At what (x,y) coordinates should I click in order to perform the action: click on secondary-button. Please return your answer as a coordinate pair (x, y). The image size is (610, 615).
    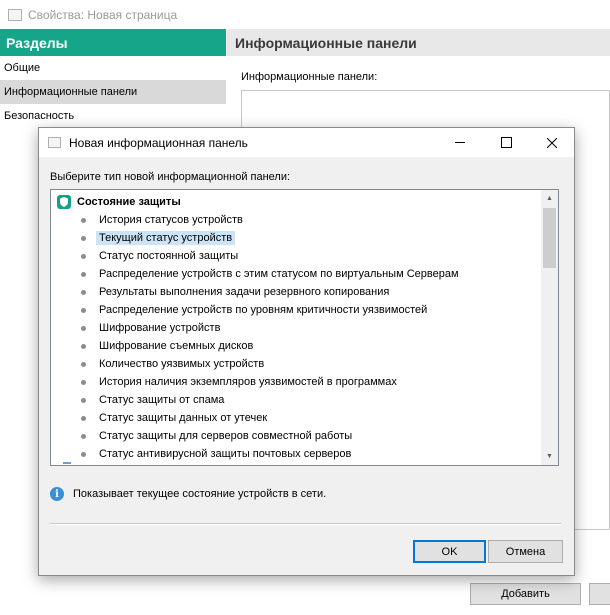
    Looking at the image, I should click on (599, 594).